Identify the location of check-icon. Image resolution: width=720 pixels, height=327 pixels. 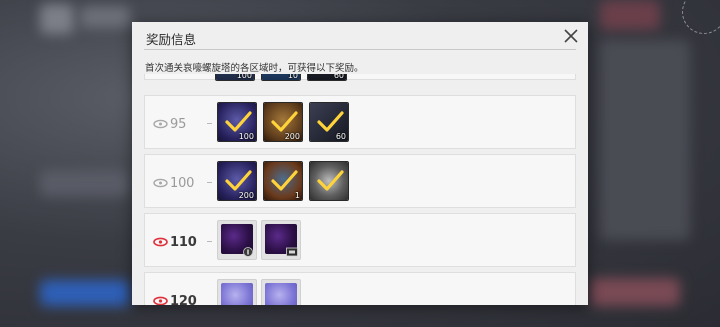
(330, 180).